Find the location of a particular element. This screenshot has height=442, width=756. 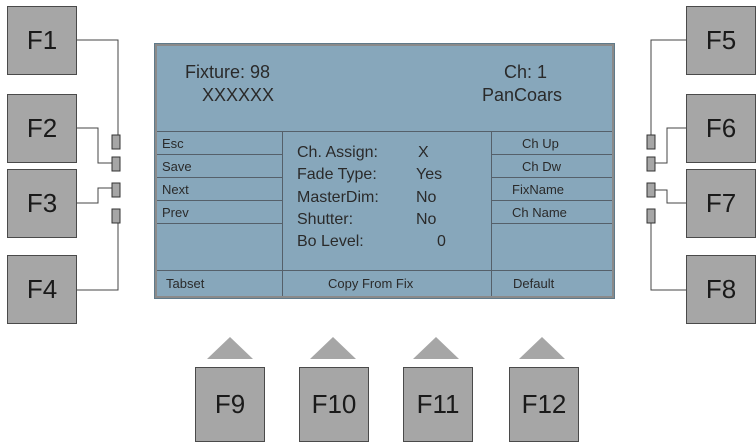

f12-key: F12 is located at coordinates (544, 404).